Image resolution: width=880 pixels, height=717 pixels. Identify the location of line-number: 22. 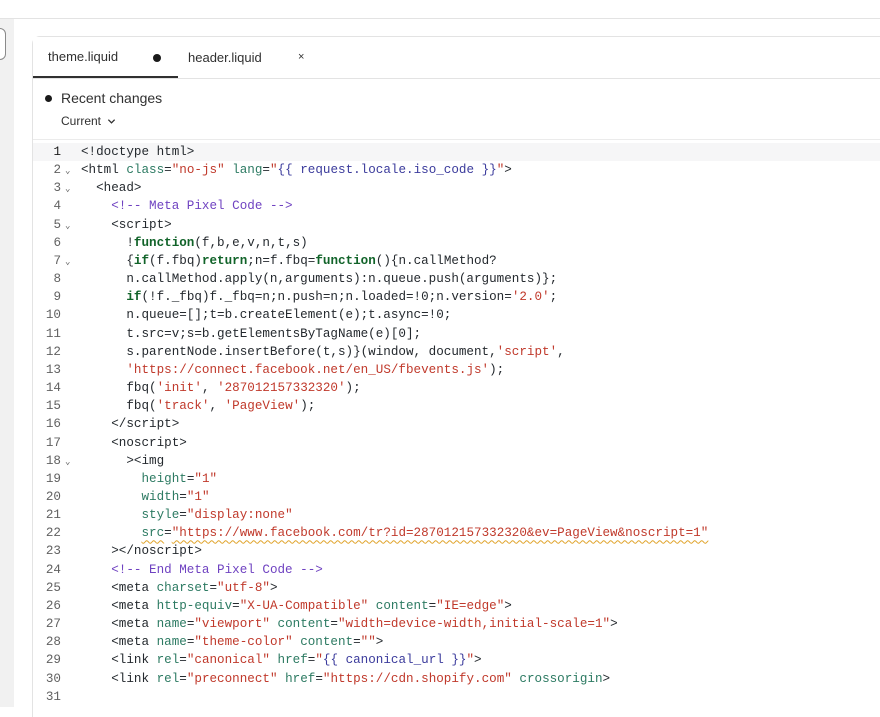
(53, 533).